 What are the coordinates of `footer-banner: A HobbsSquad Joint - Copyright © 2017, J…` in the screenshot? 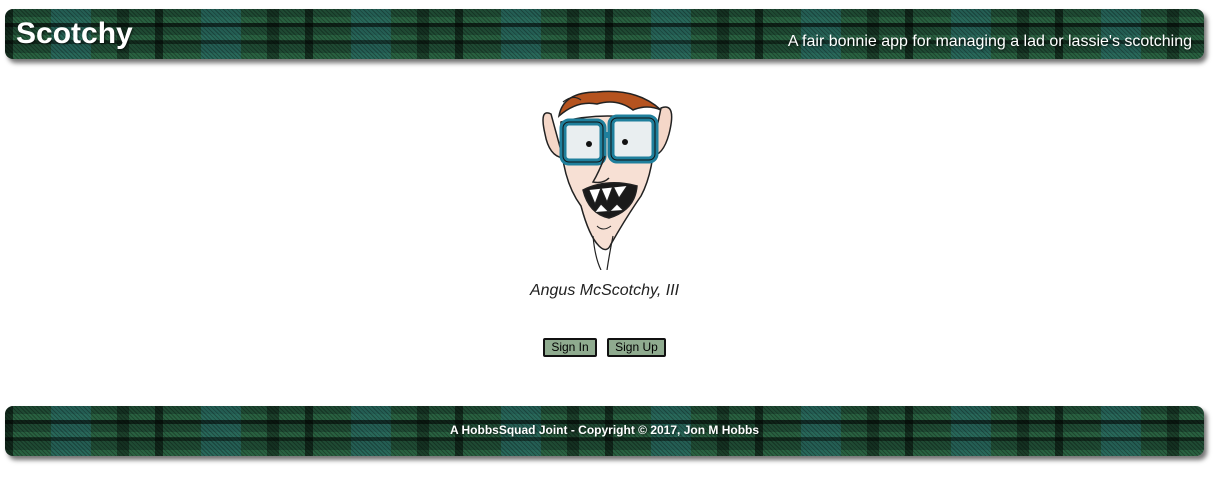 It's located at (604, 431).